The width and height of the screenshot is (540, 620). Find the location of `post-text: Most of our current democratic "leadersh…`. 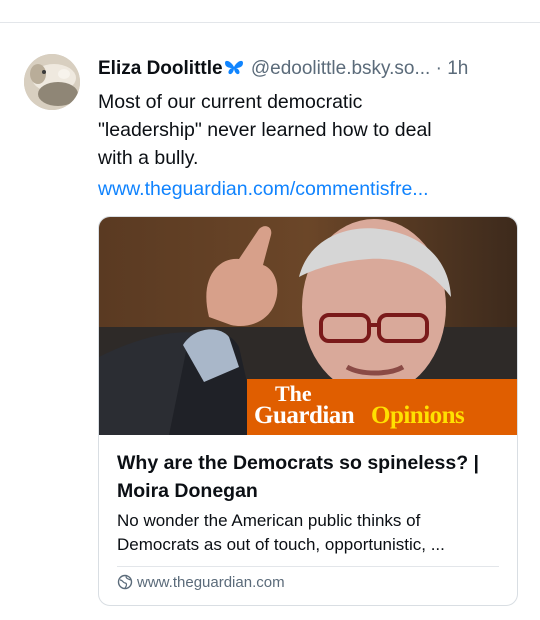

post-text: Most of our current democratic "leadersh… is located at coordinates (303, 130).